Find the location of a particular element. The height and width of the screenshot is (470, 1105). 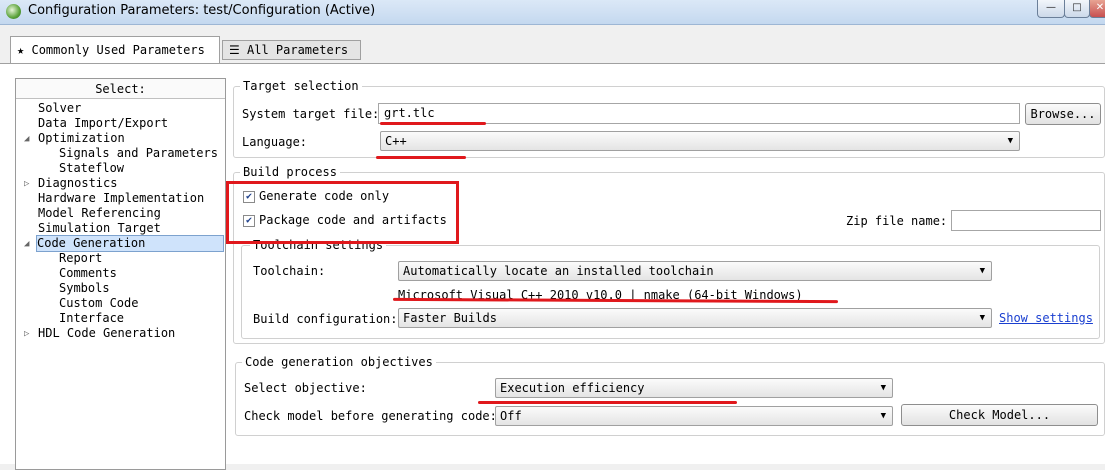

select-objective-value: Execution efficiency is located at coordinates (572, 388).